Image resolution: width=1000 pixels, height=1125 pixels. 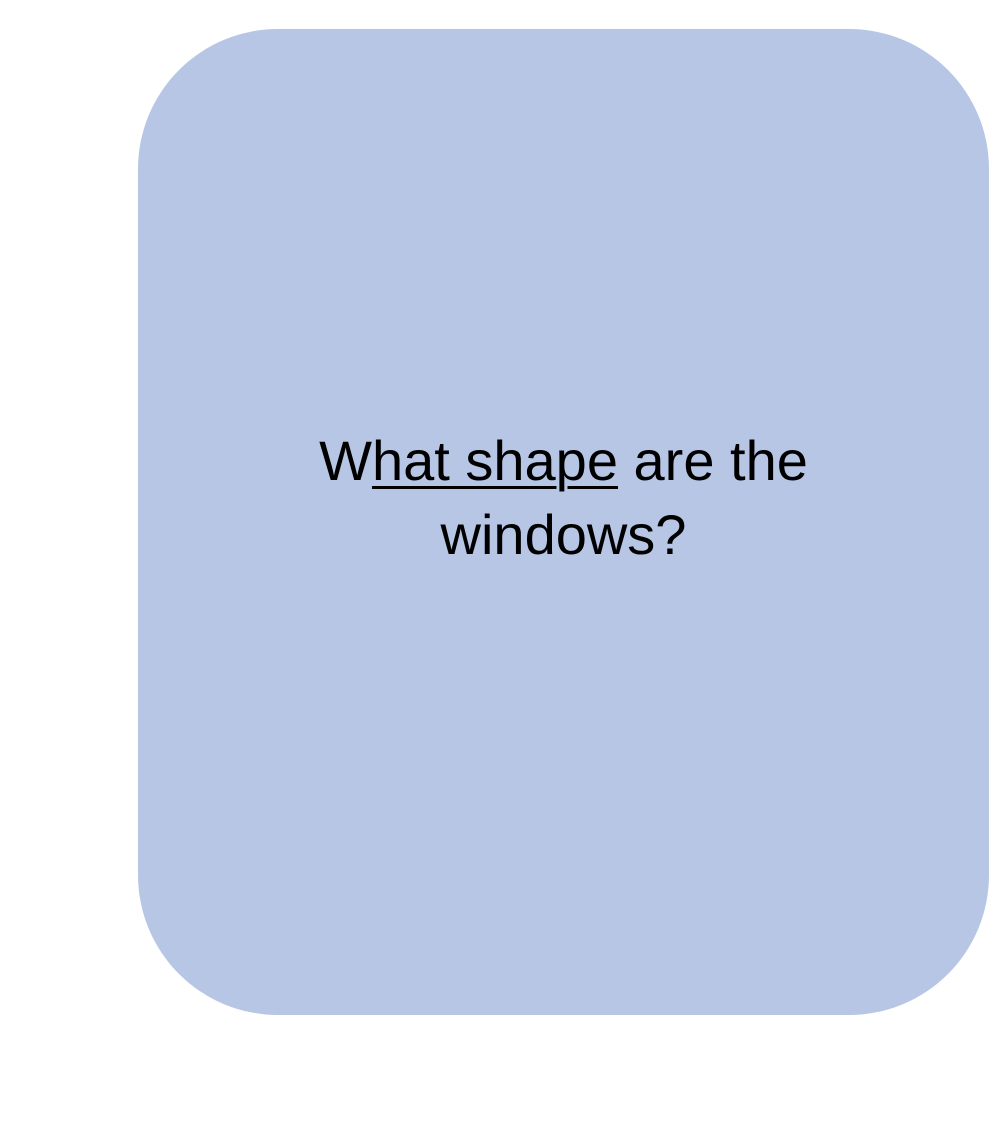 What do you see at coordinates (345, 460) in the screenshot?
I see `question-text-part1: W` at bounding box center [345, 460].